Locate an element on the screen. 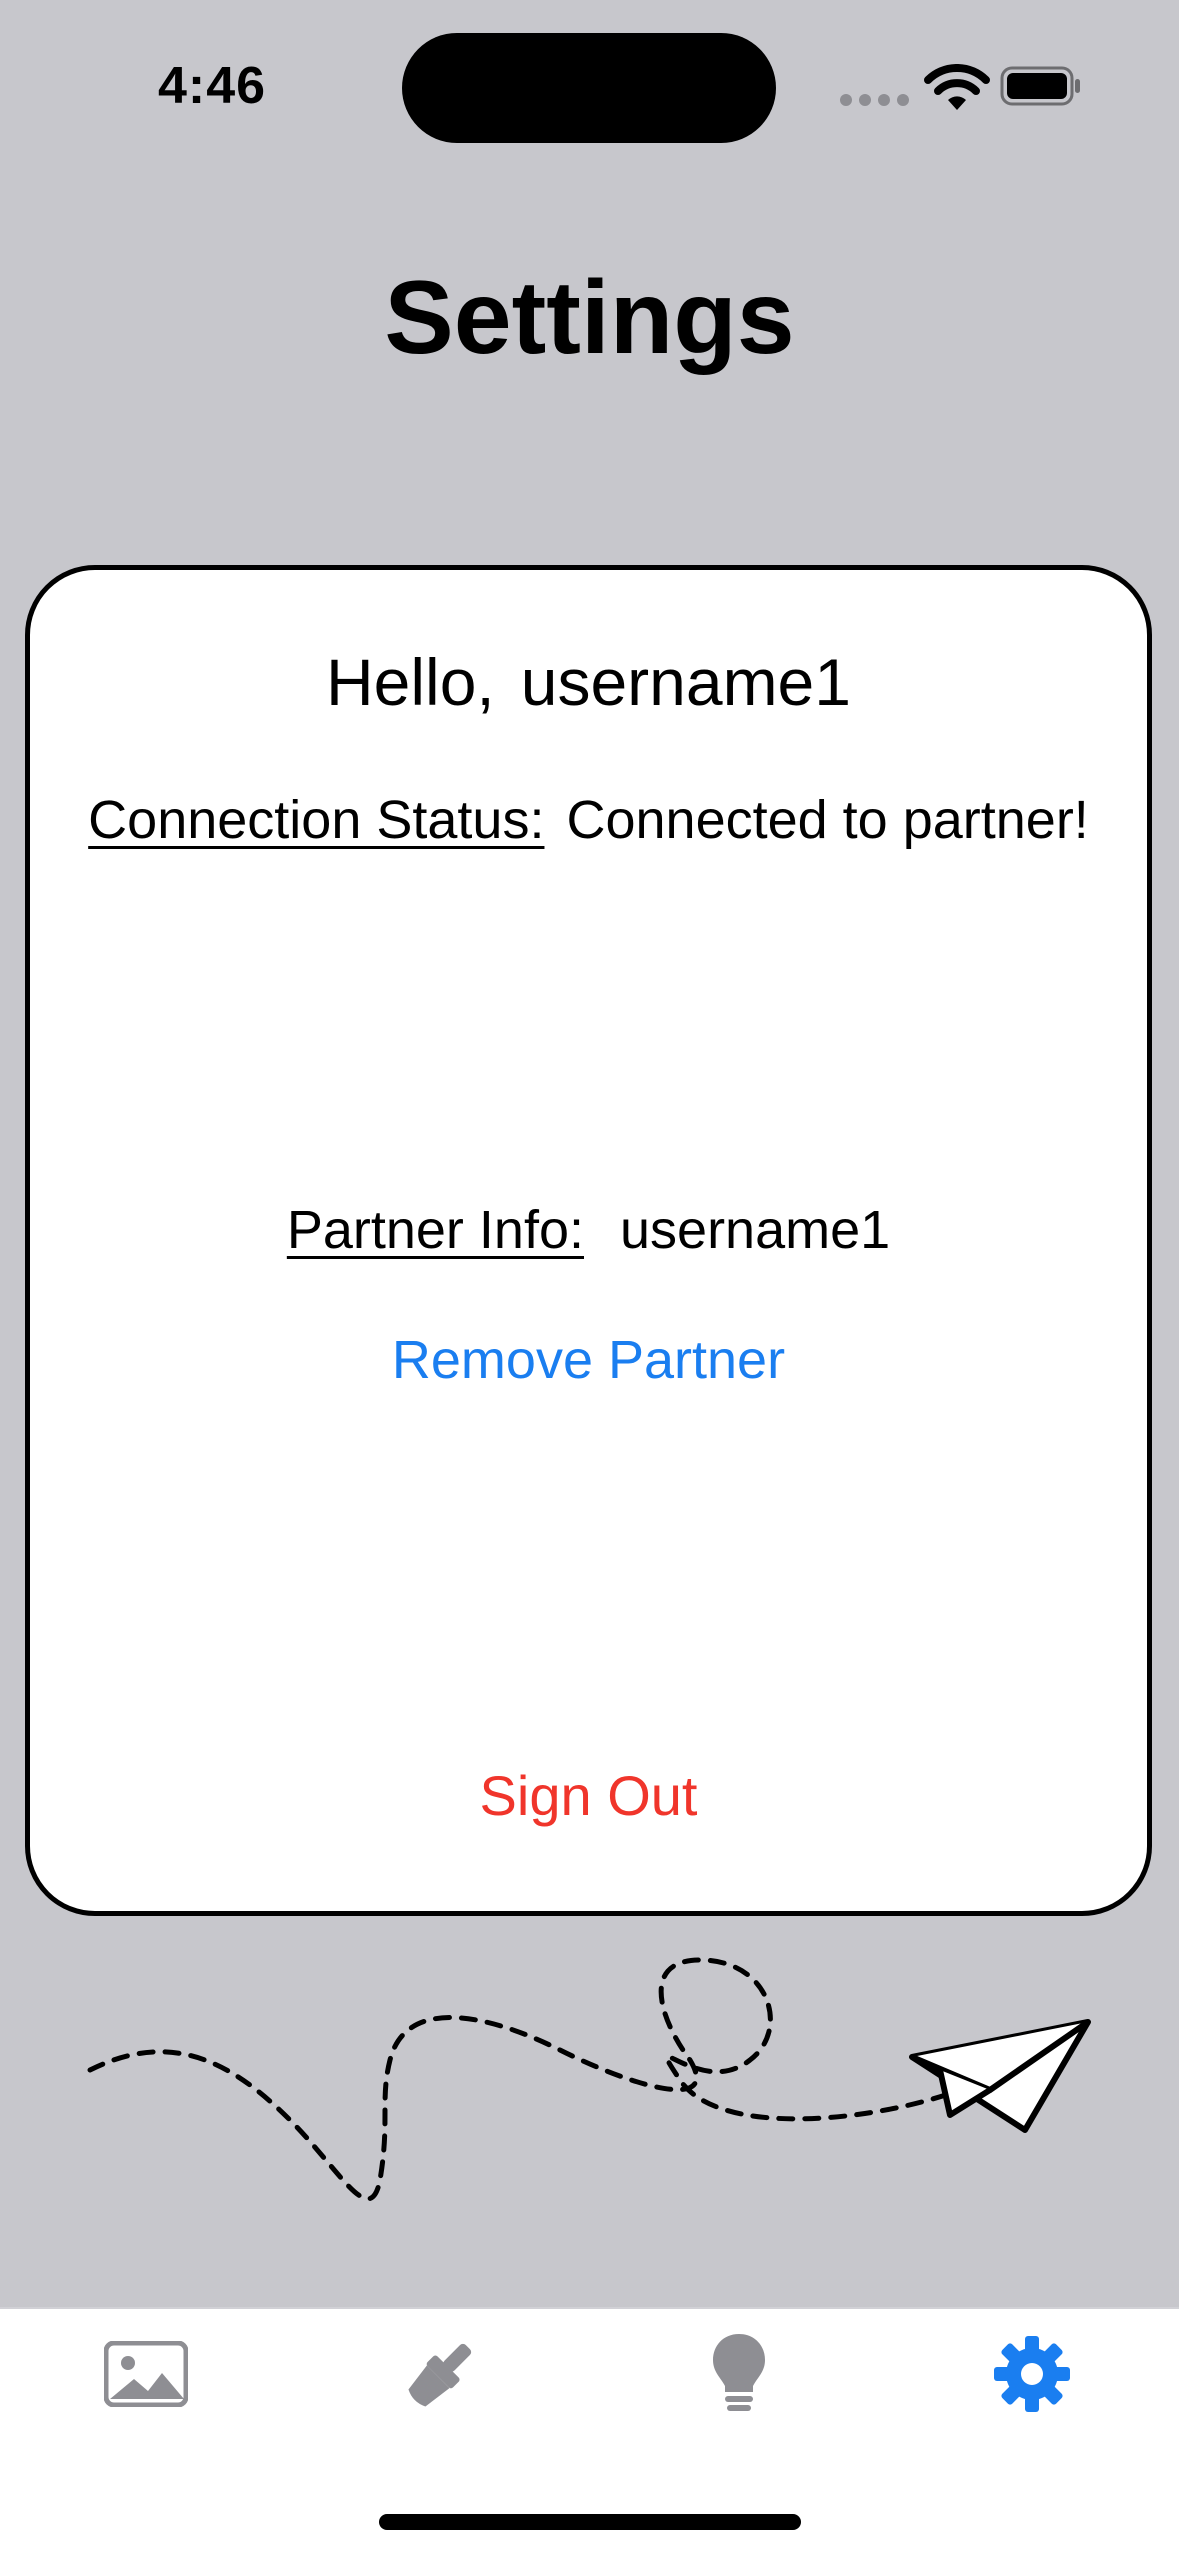  paper-plane-icon is located at coordinates (1000, 2076).